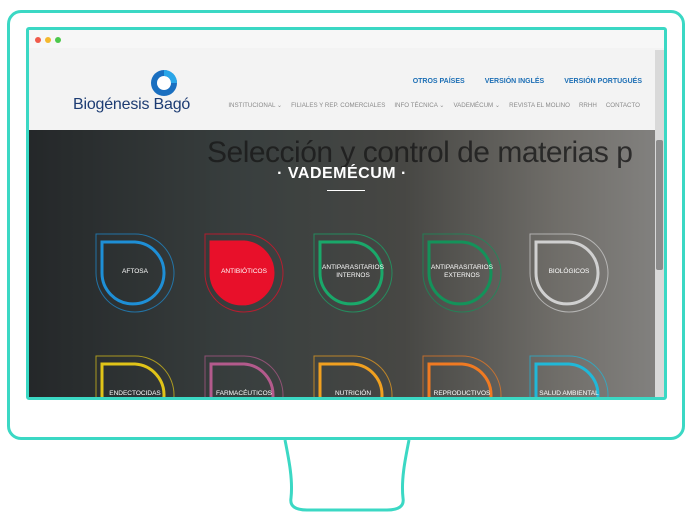 The width and height of the screenshot is (693, 522). Describe the element at coordinates (569, 374) in the screenshot. I see `category-salud-ambiental: SALUD AMBIENTAL` at that location.